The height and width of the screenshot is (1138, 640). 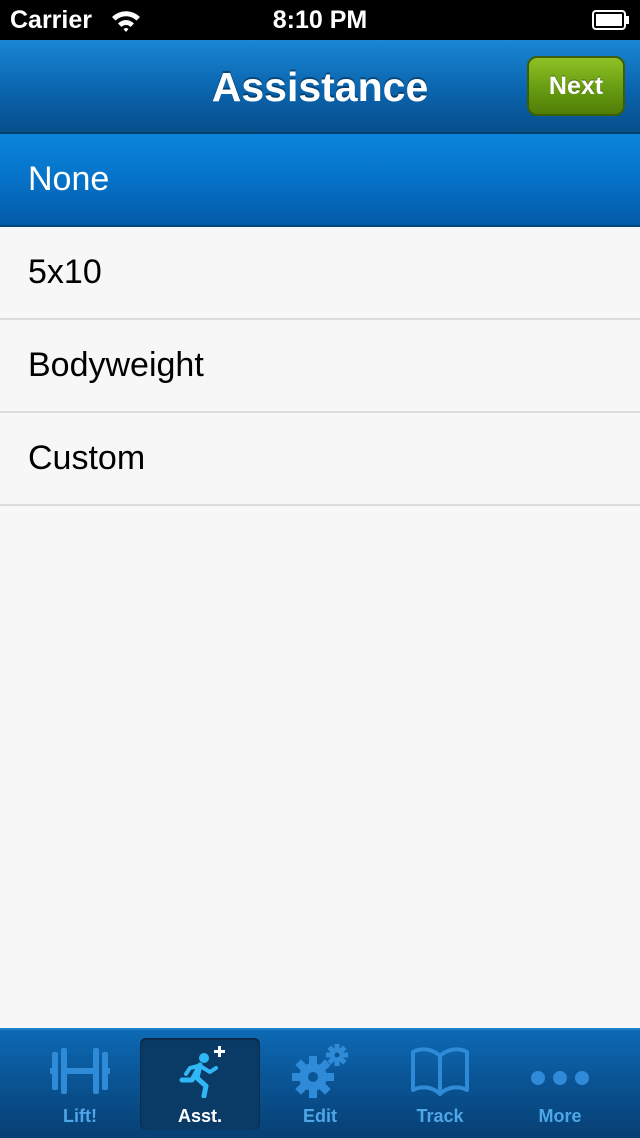 What do you see at coordinates (576, 86) in the screenshot?
I see `next-button: Next` at bounding box center [576, 86].